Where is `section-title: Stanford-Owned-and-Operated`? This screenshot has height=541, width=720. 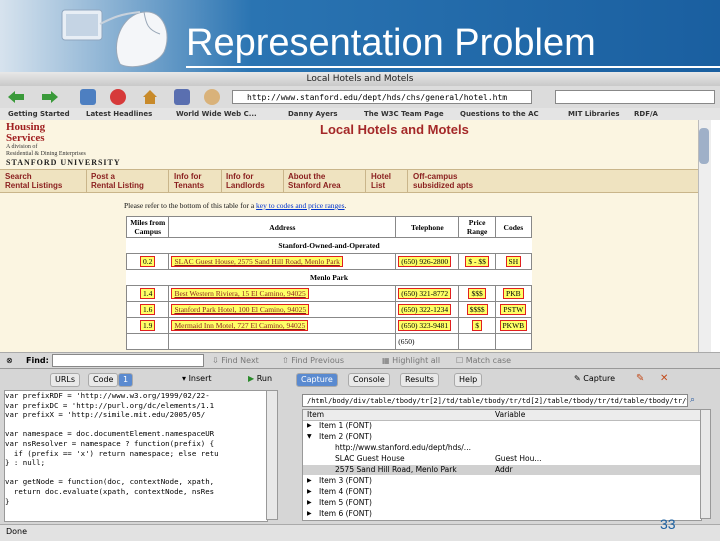
section-title: Stanford-Owned-and-Operated is located at coordinates (329, 245).